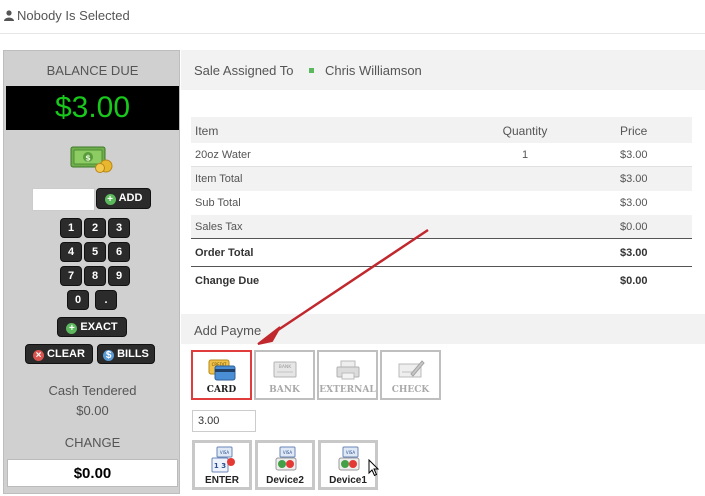 The width and height of the screenshot is (705, 496). Describe the element at coordinates (343, 286) in the screenshot. I see `annotation-arrow-icon` at that location.